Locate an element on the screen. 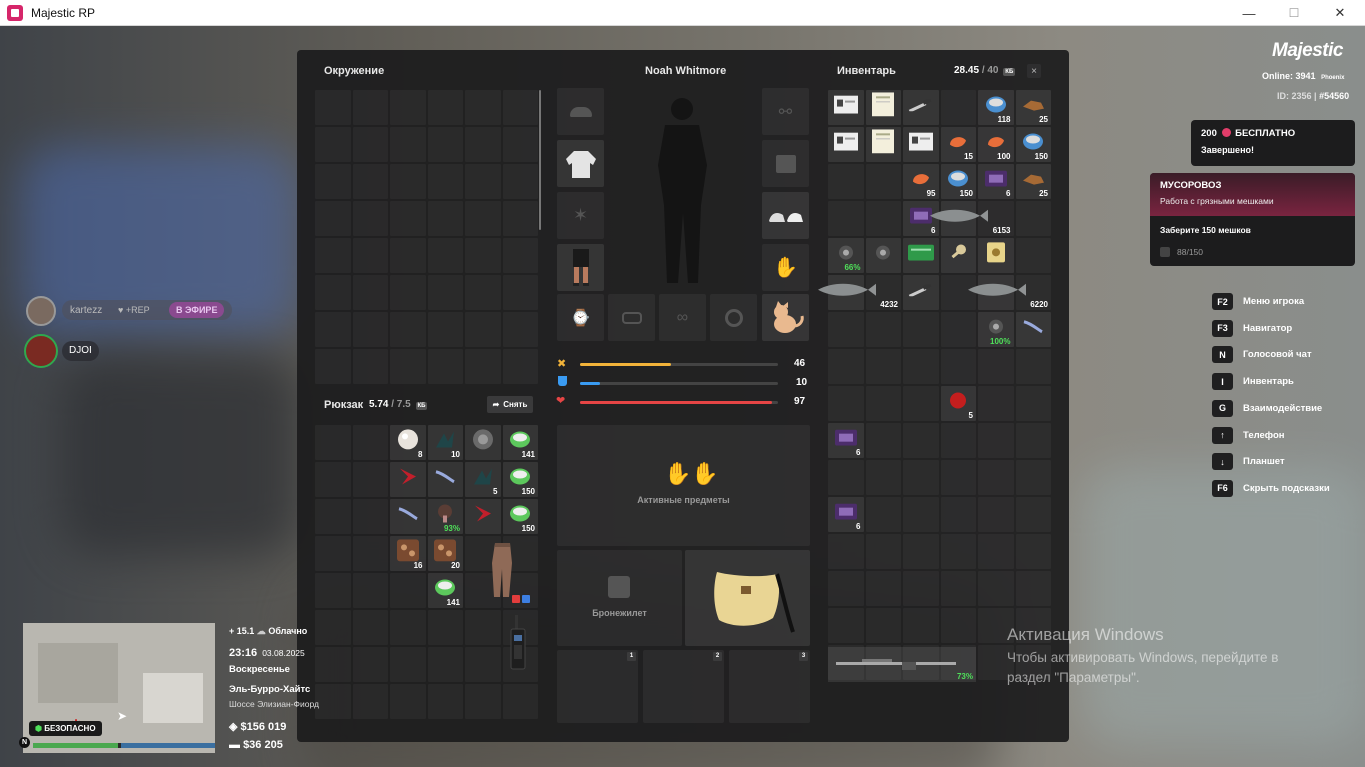  inventory-cell: 100% is located at coordinates (996, 329).